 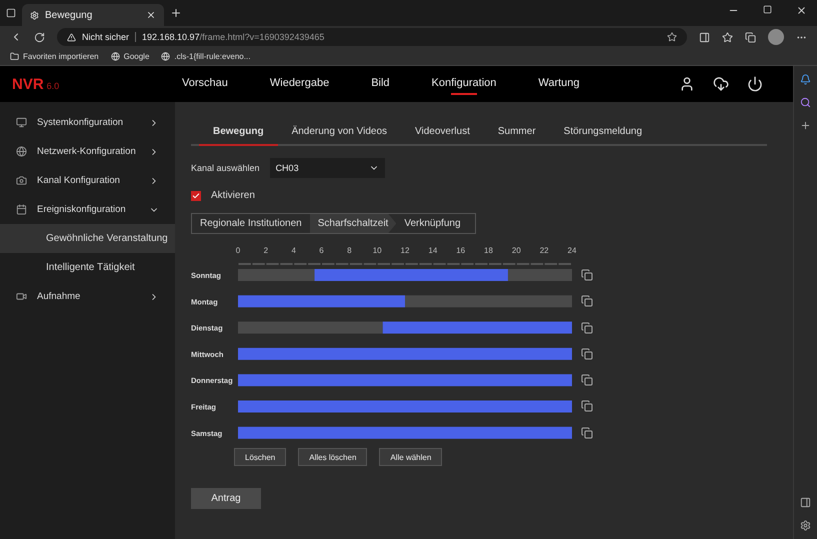 I want to click on logo: NVR, so click(x=28, y=84).